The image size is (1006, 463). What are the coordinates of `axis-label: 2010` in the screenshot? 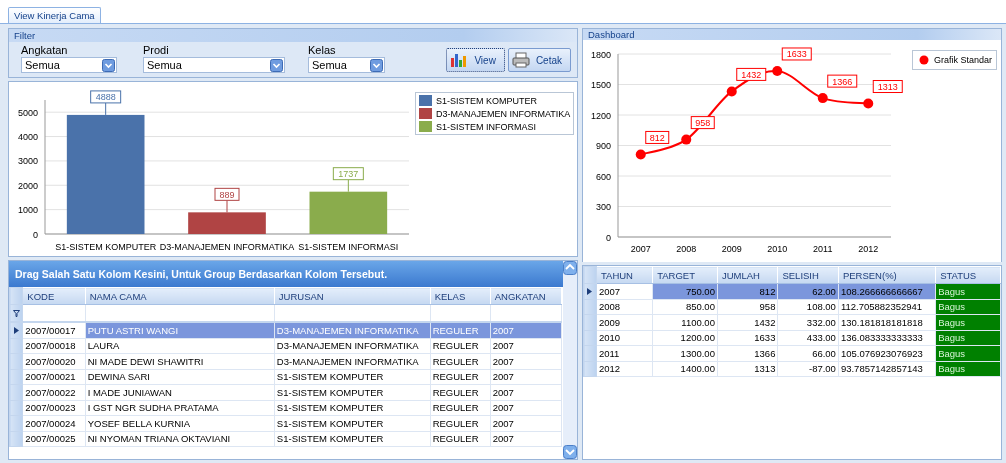 It's located at (777, 249).